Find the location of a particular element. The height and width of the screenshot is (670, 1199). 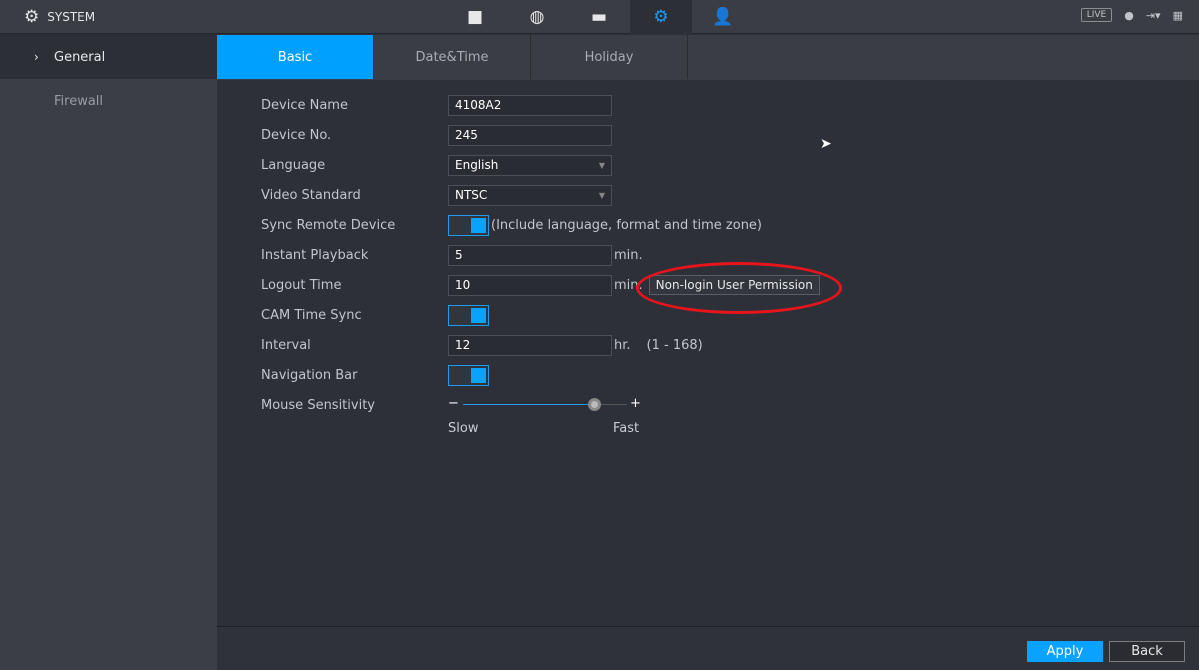

slider-thumb is located at coordinates (595, 404).